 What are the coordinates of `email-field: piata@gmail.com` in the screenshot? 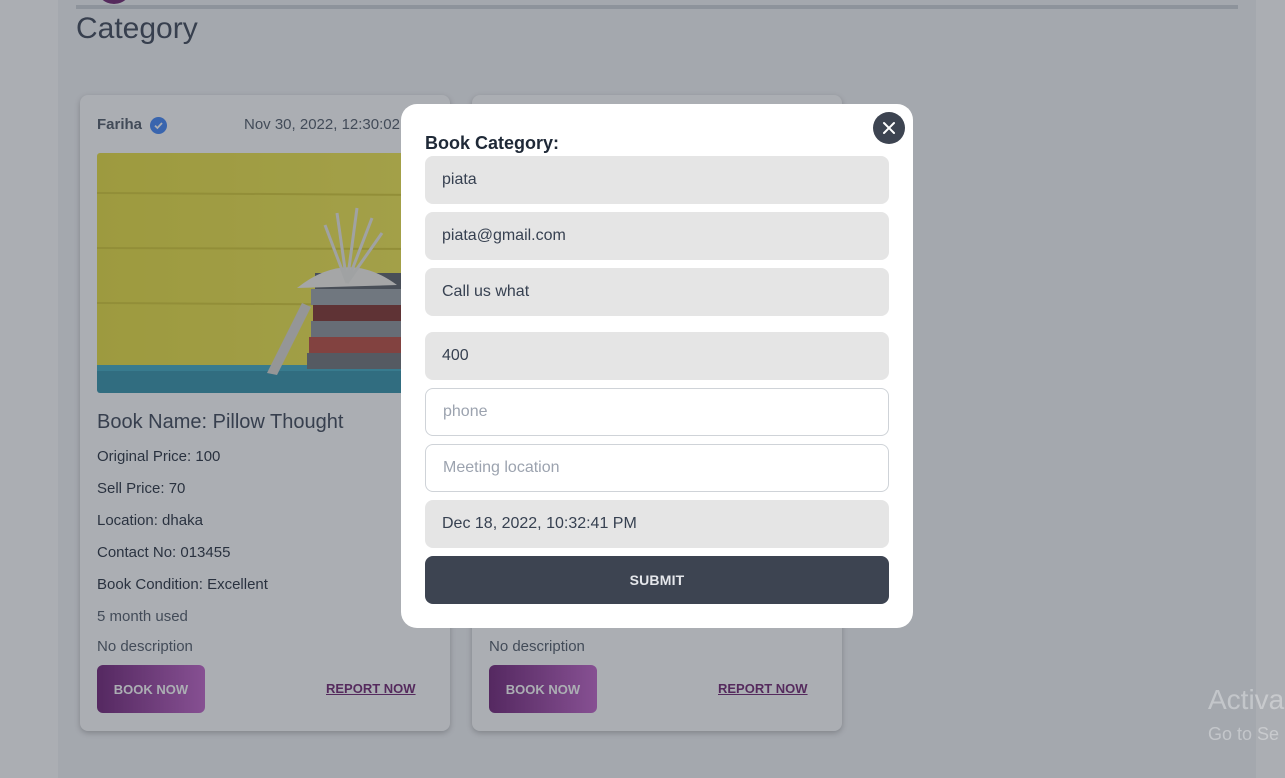 It's located at (657, 236).